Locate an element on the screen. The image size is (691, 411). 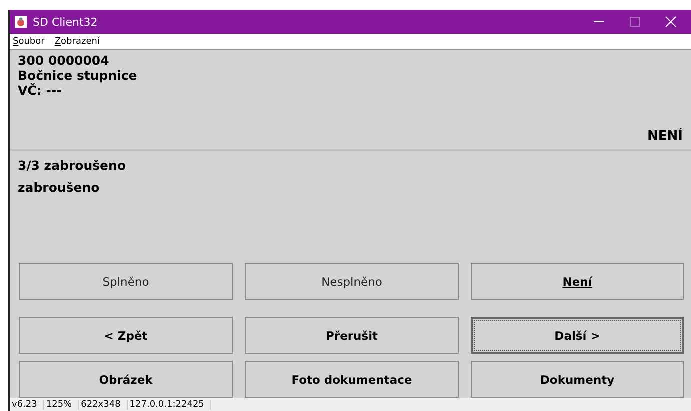
header-text: Bočnice stupnice is located at coordinates (78, 75).